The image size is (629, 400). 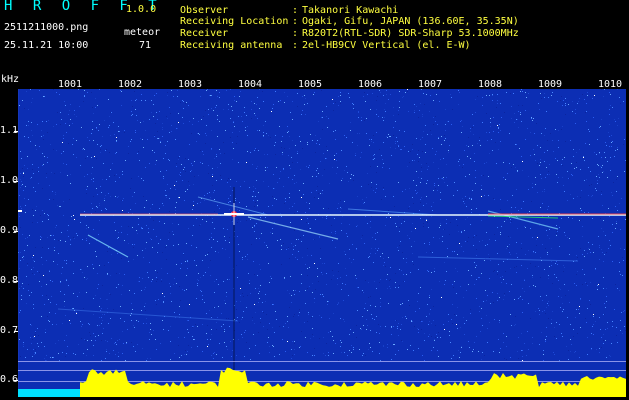 I want to click on antenna-value: 2el-HB9CV Vertical (el. E-W), so click(x=386, y=45).